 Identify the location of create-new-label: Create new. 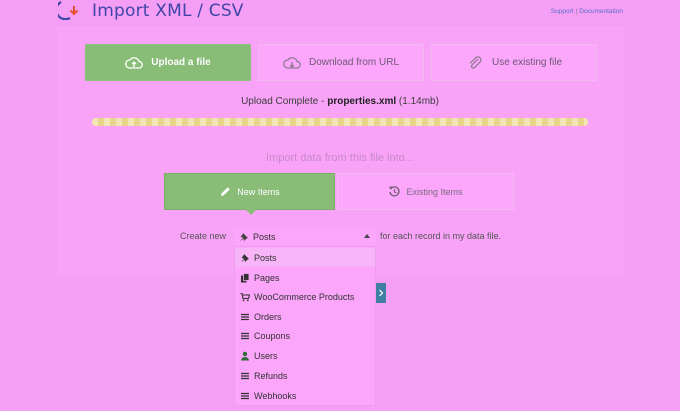
(203, 236).